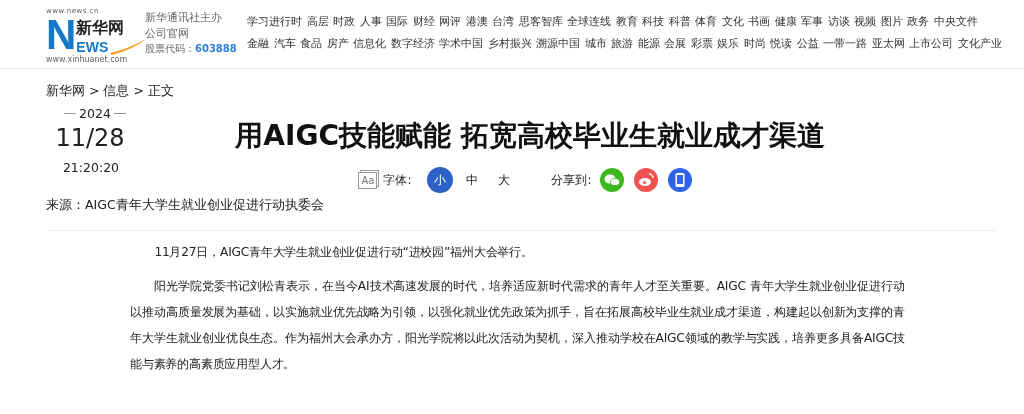 The width and height of the screenshot is (1024, 414). What do you see at coordinates (160, 91) in the screenshot?
I see `breadcrumb-link: 正文` at bounding box center [160, 91].